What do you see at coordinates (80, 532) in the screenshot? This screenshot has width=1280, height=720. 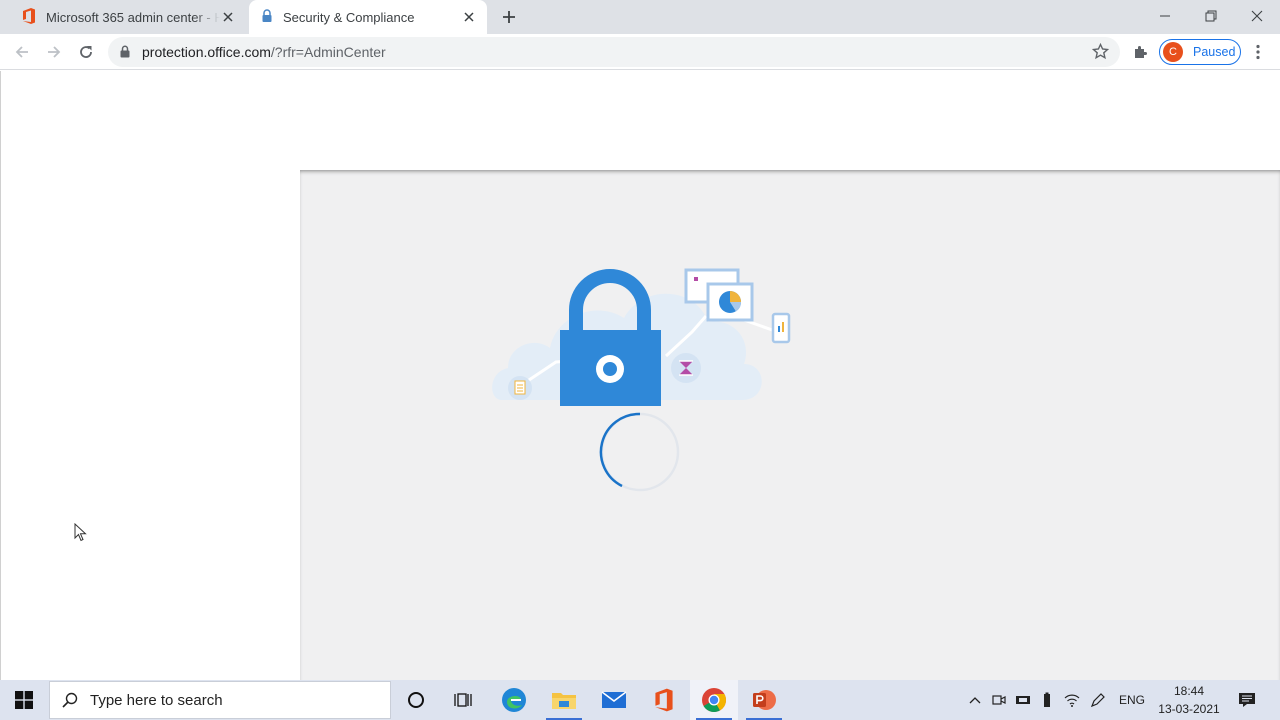 I see `mouse-cursor-icon` at bounding box center [80, 532].